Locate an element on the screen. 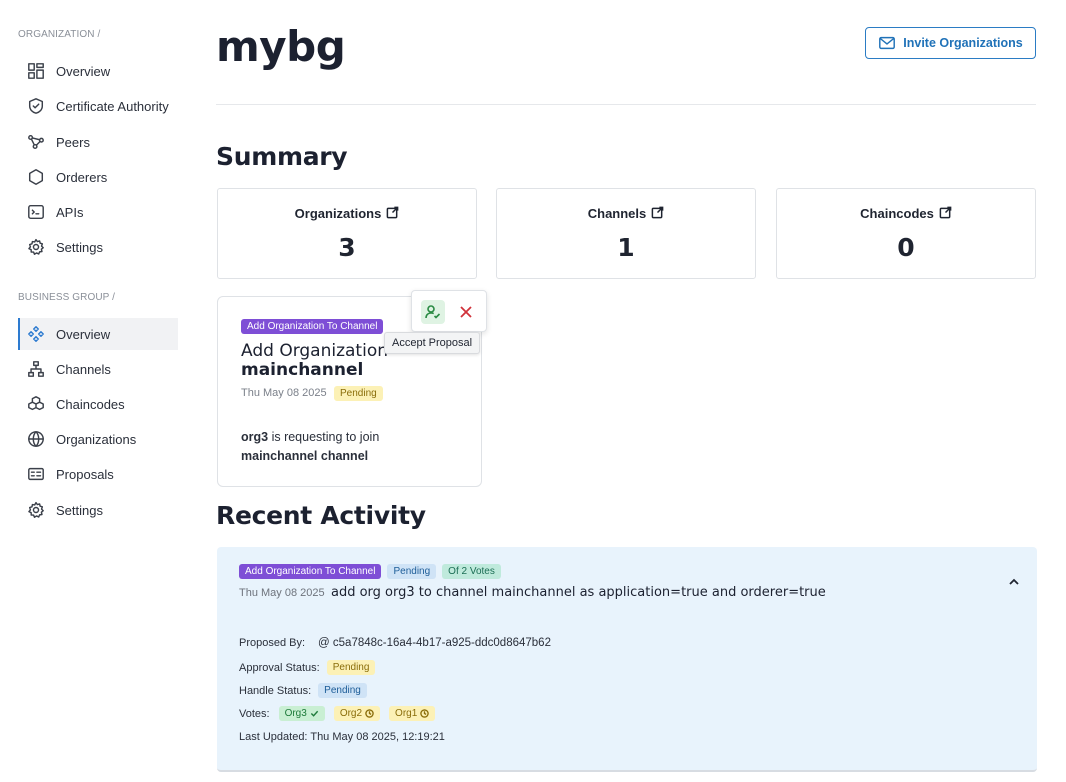 This screenshot has height=782, width=1066. proposed-by-label: Proposed By: is located at coordinates (272, 643).